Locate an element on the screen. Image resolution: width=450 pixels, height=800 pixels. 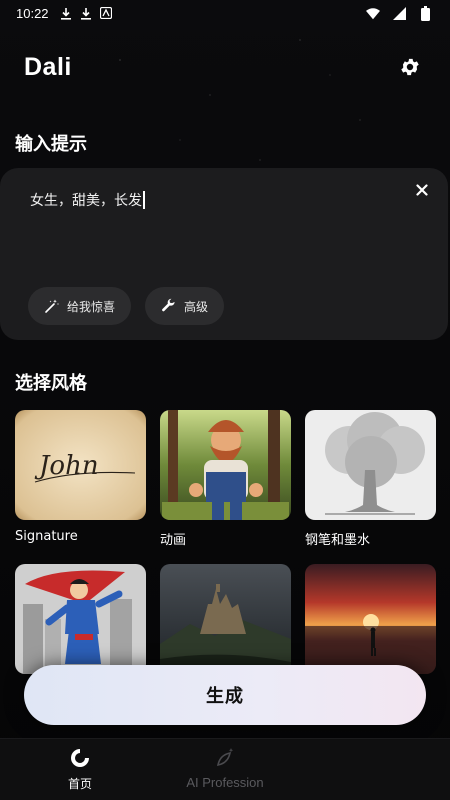
clear-prompt-button is located at coordinates (422, 190).